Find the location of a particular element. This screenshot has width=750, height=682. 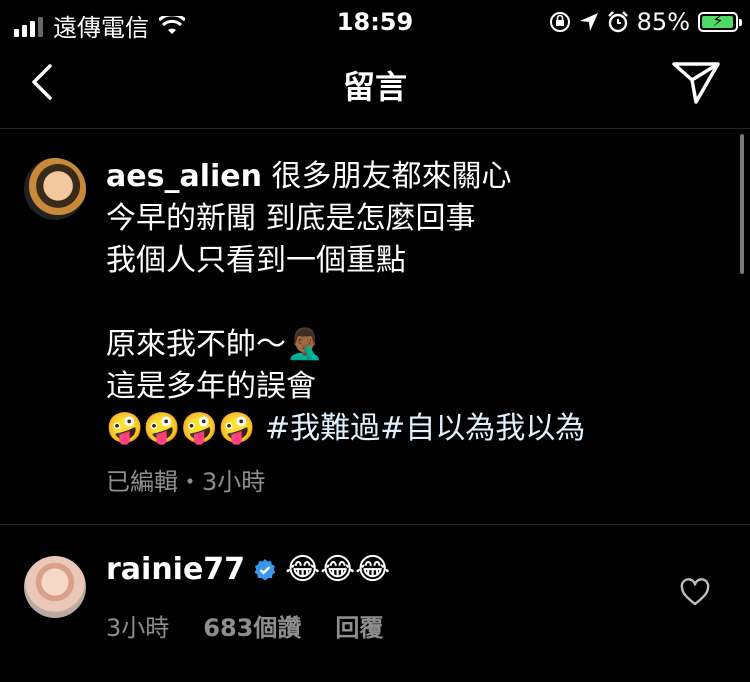

caption-line: 我個人只看到一個重點 is located at coordinates (256, 260).